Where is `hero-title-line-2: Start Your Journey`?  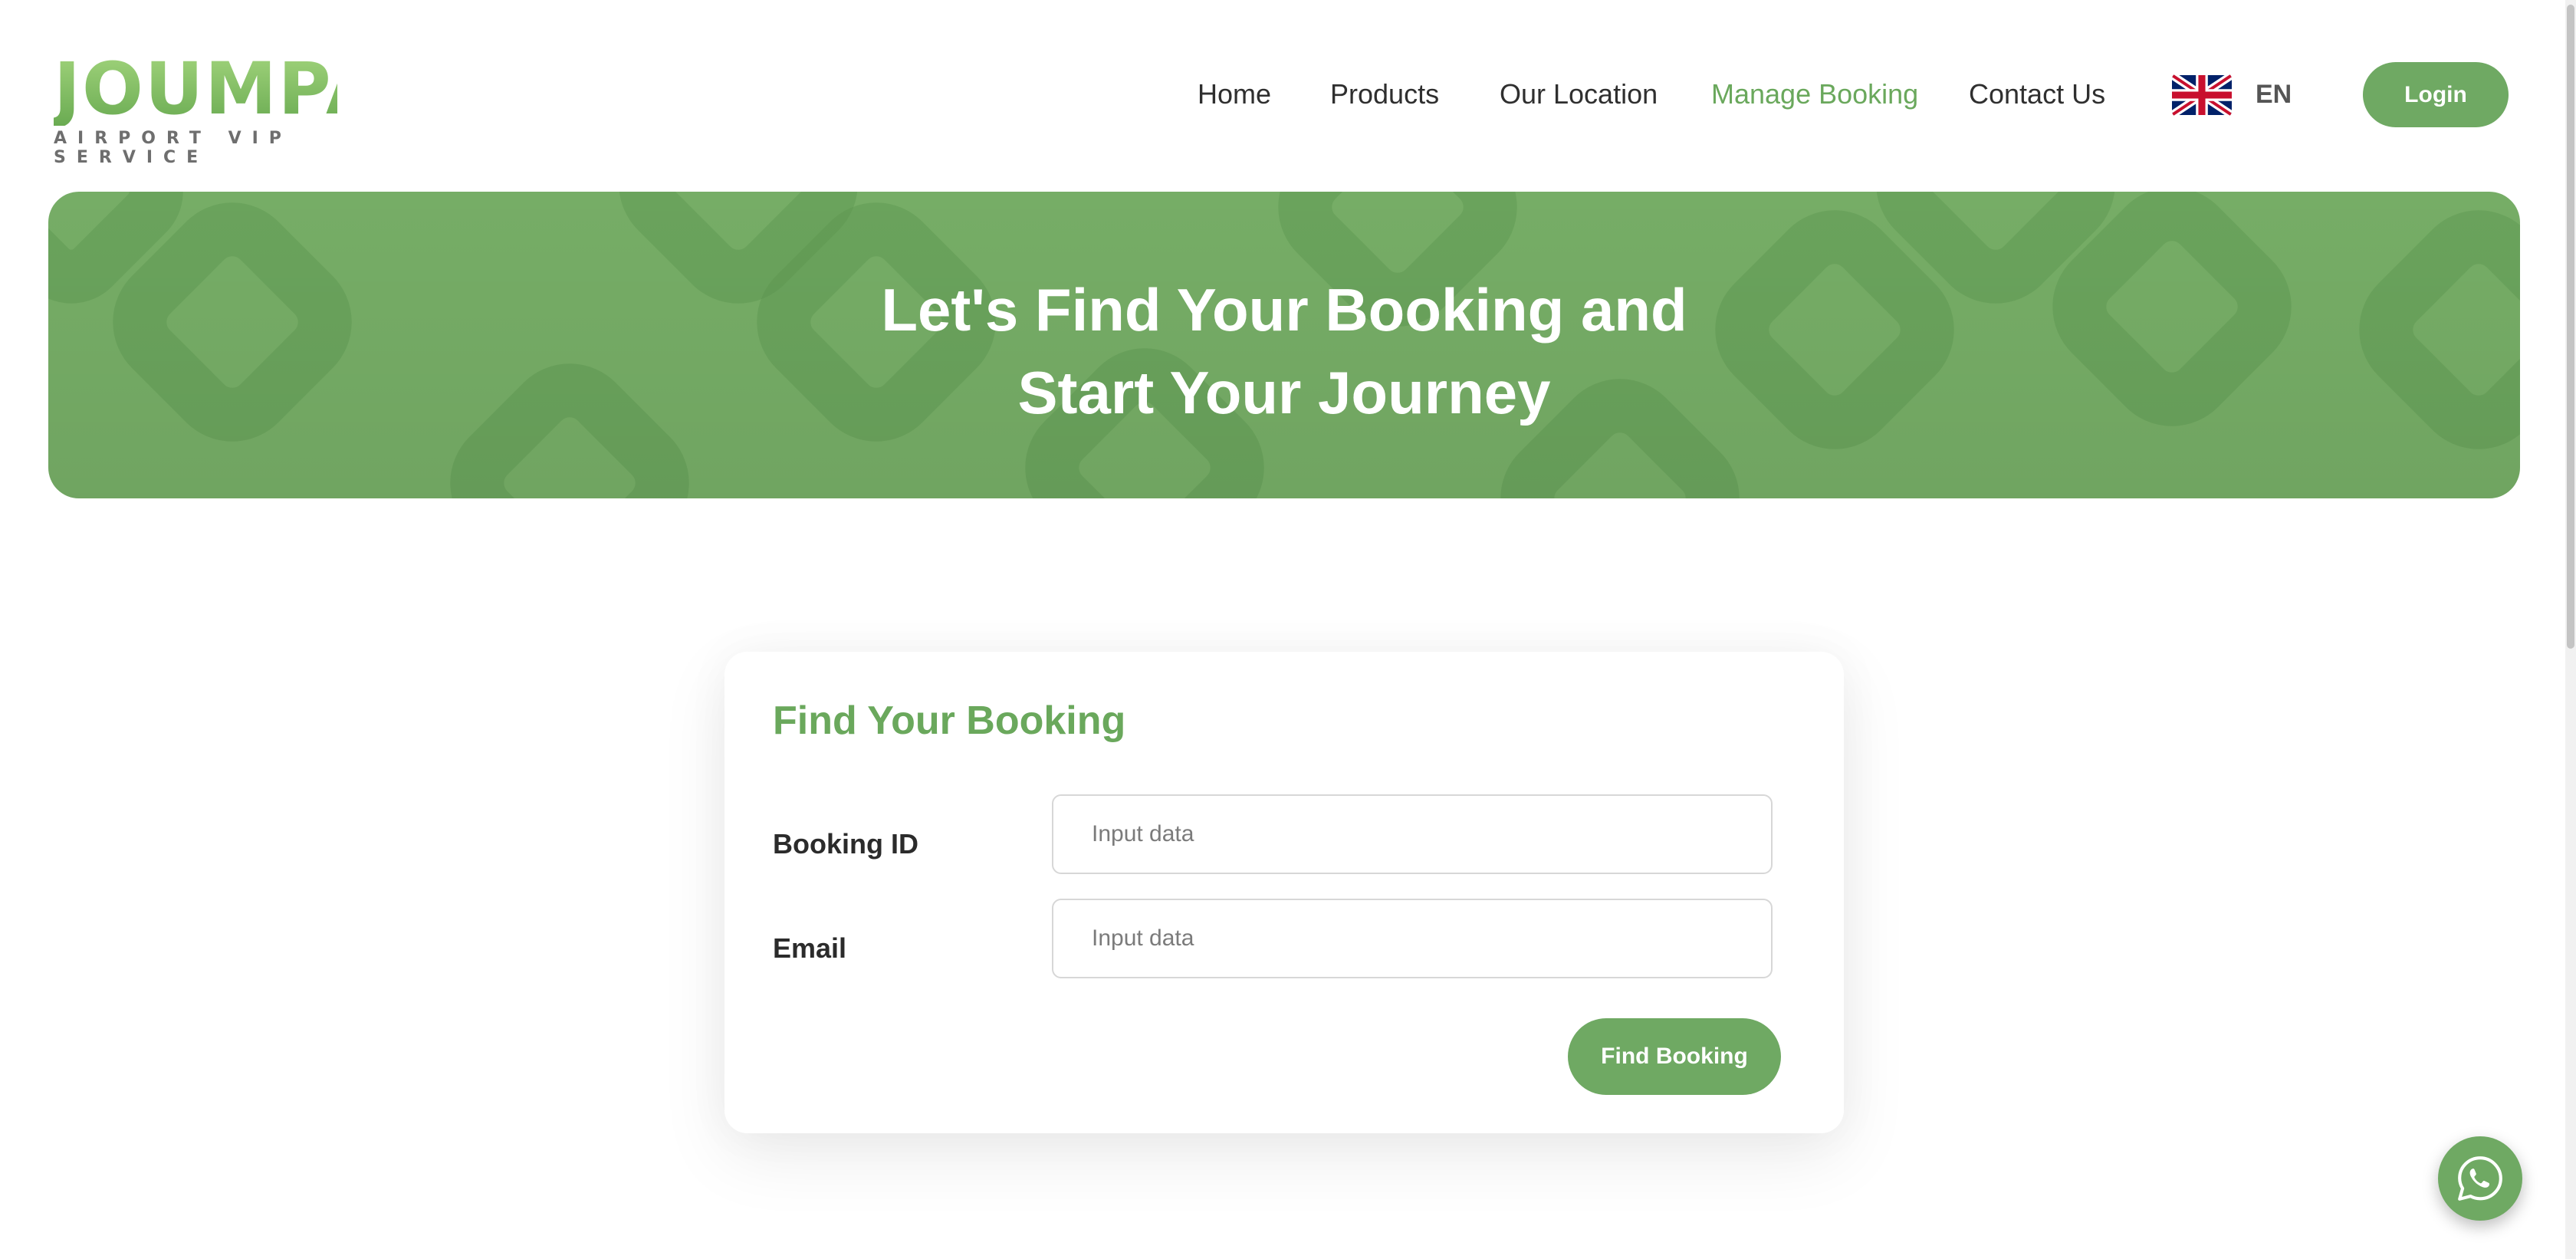 hero-title-line-2: Start Your Journey is located at coordinates (1284, 392).